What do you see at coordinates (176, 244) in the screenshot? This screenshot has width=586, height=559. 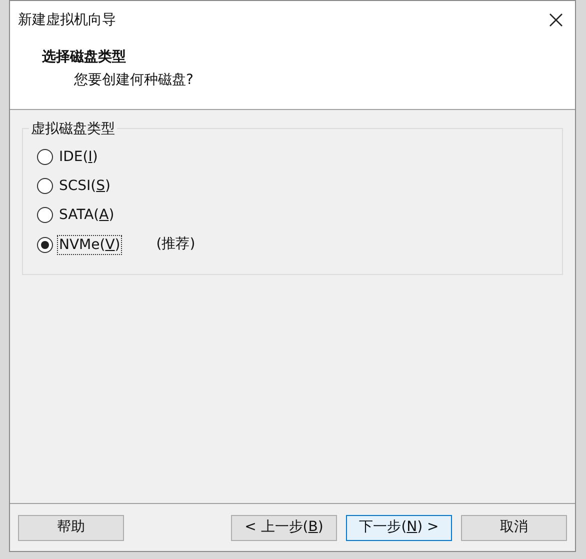 I see `recommended-note: (推荐)` at bounding box center [176, 244].